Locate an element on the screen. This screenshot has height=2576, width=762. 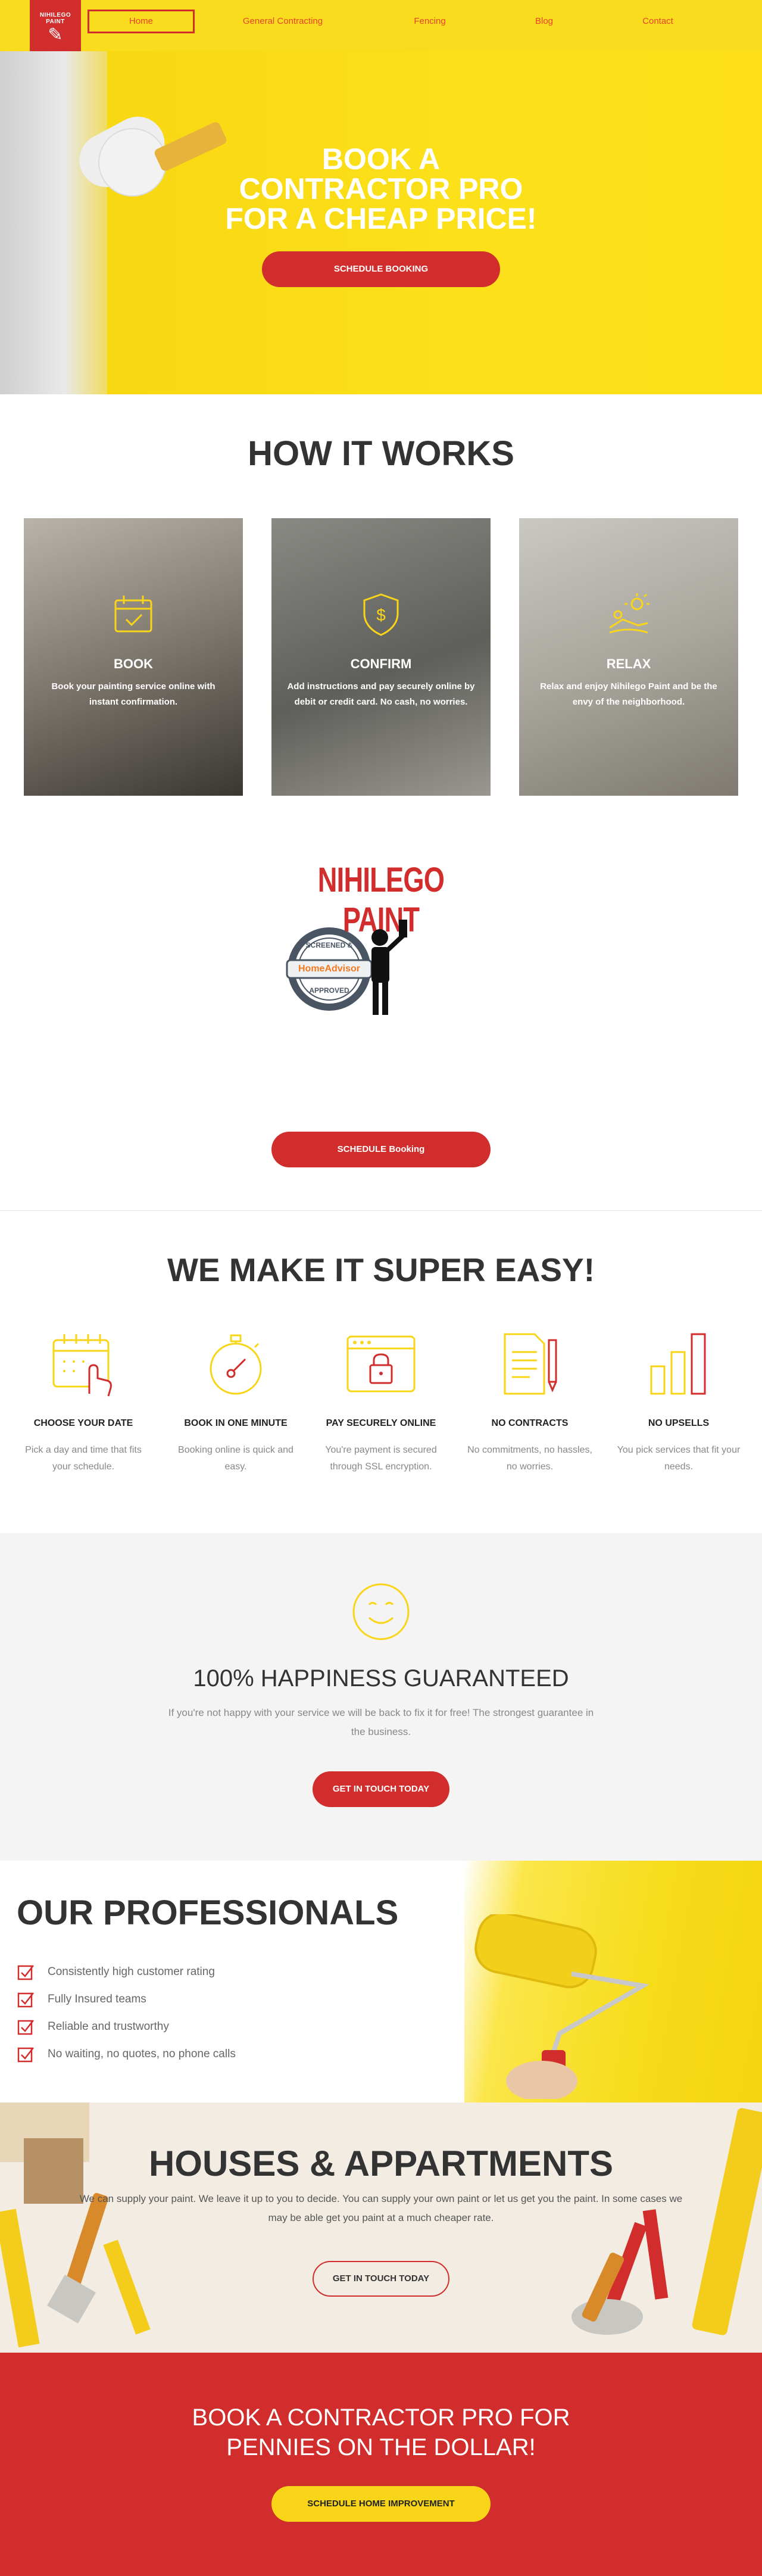
tools-right-image is located at coordinates (667, 2221).